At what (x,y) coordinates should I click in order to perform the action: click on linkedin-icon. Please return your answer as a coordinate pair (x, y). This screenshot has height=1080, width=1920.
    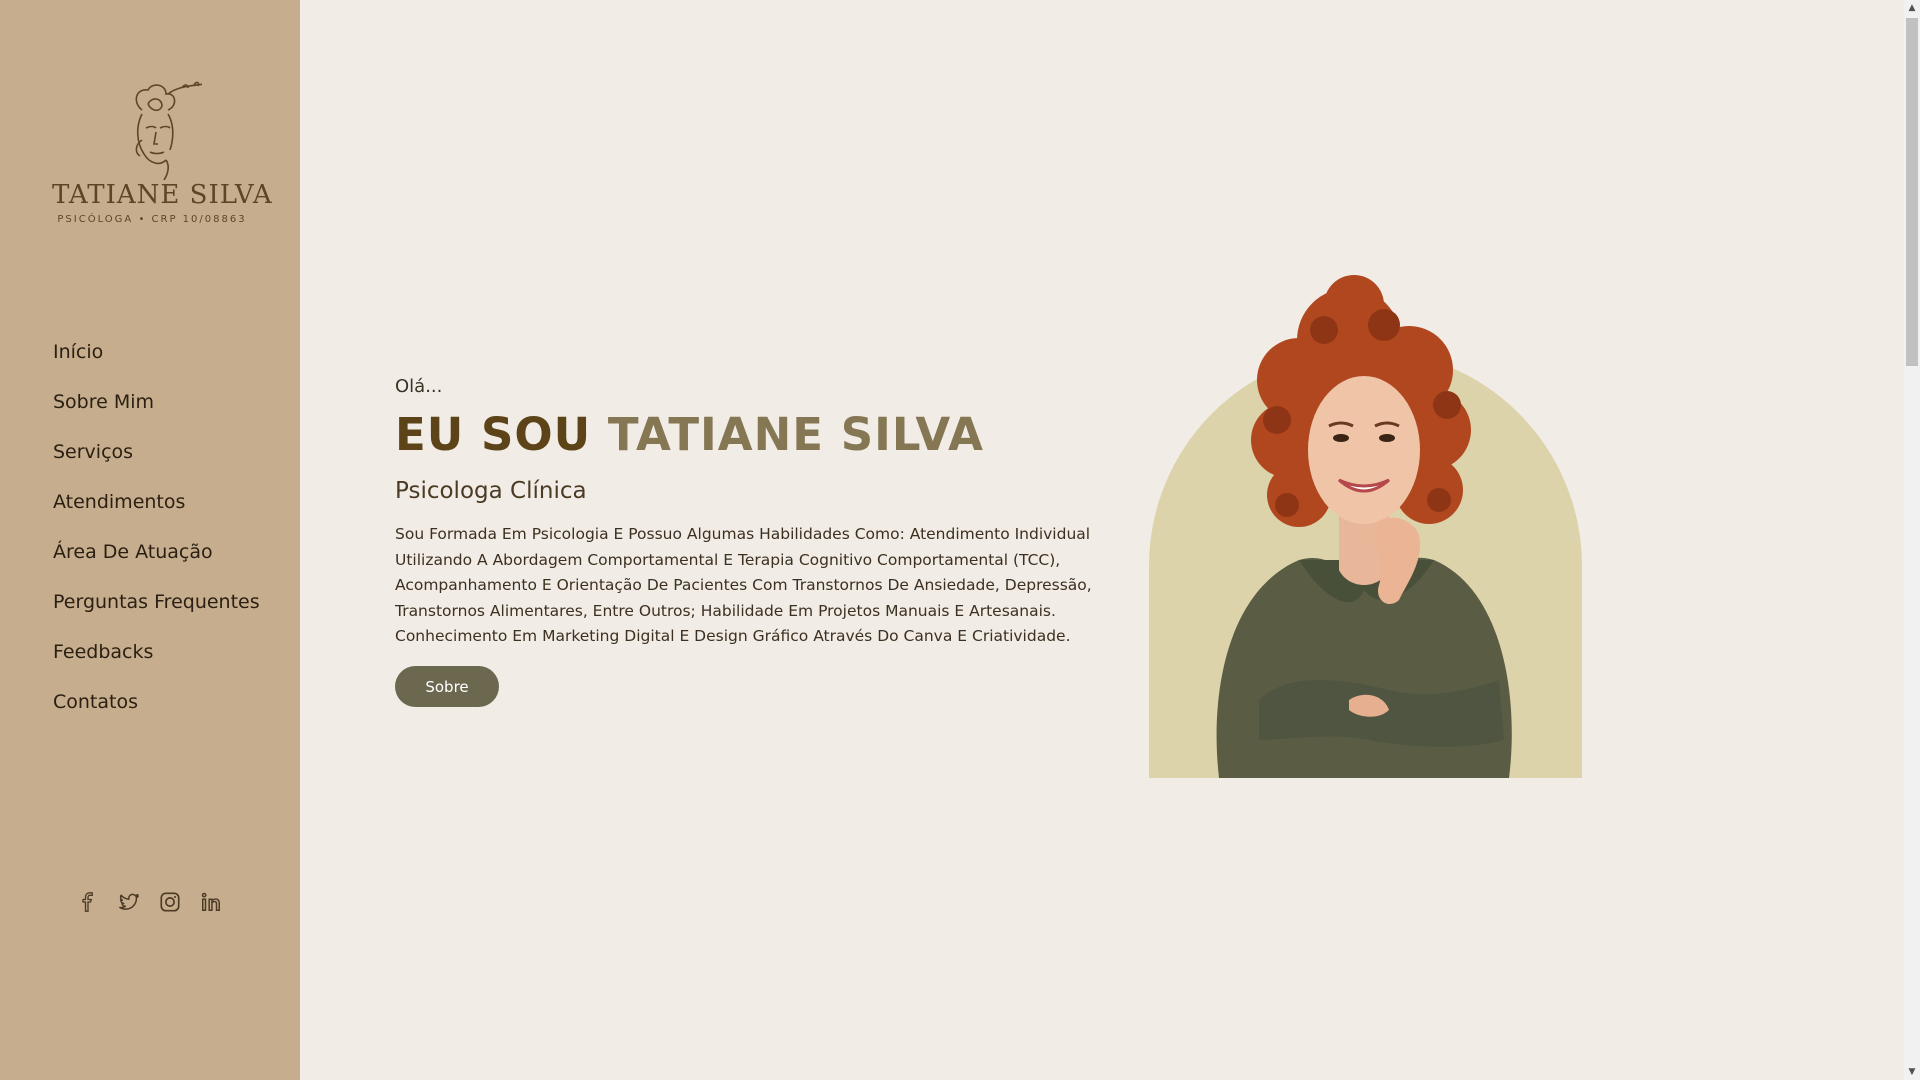
    Looking at the image, I should click on (211, 902).